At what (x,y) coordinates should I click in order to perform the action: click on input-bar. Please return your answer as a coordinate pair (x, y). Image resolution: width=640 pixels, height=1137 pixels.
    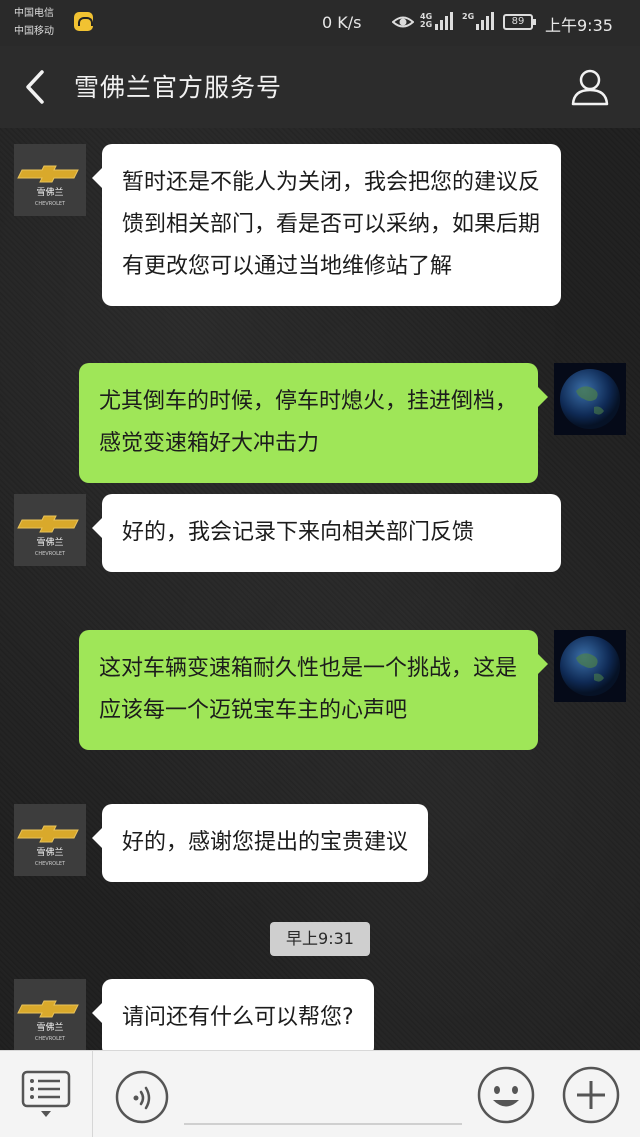
    Looking at the image, I should click on (320, 1093).